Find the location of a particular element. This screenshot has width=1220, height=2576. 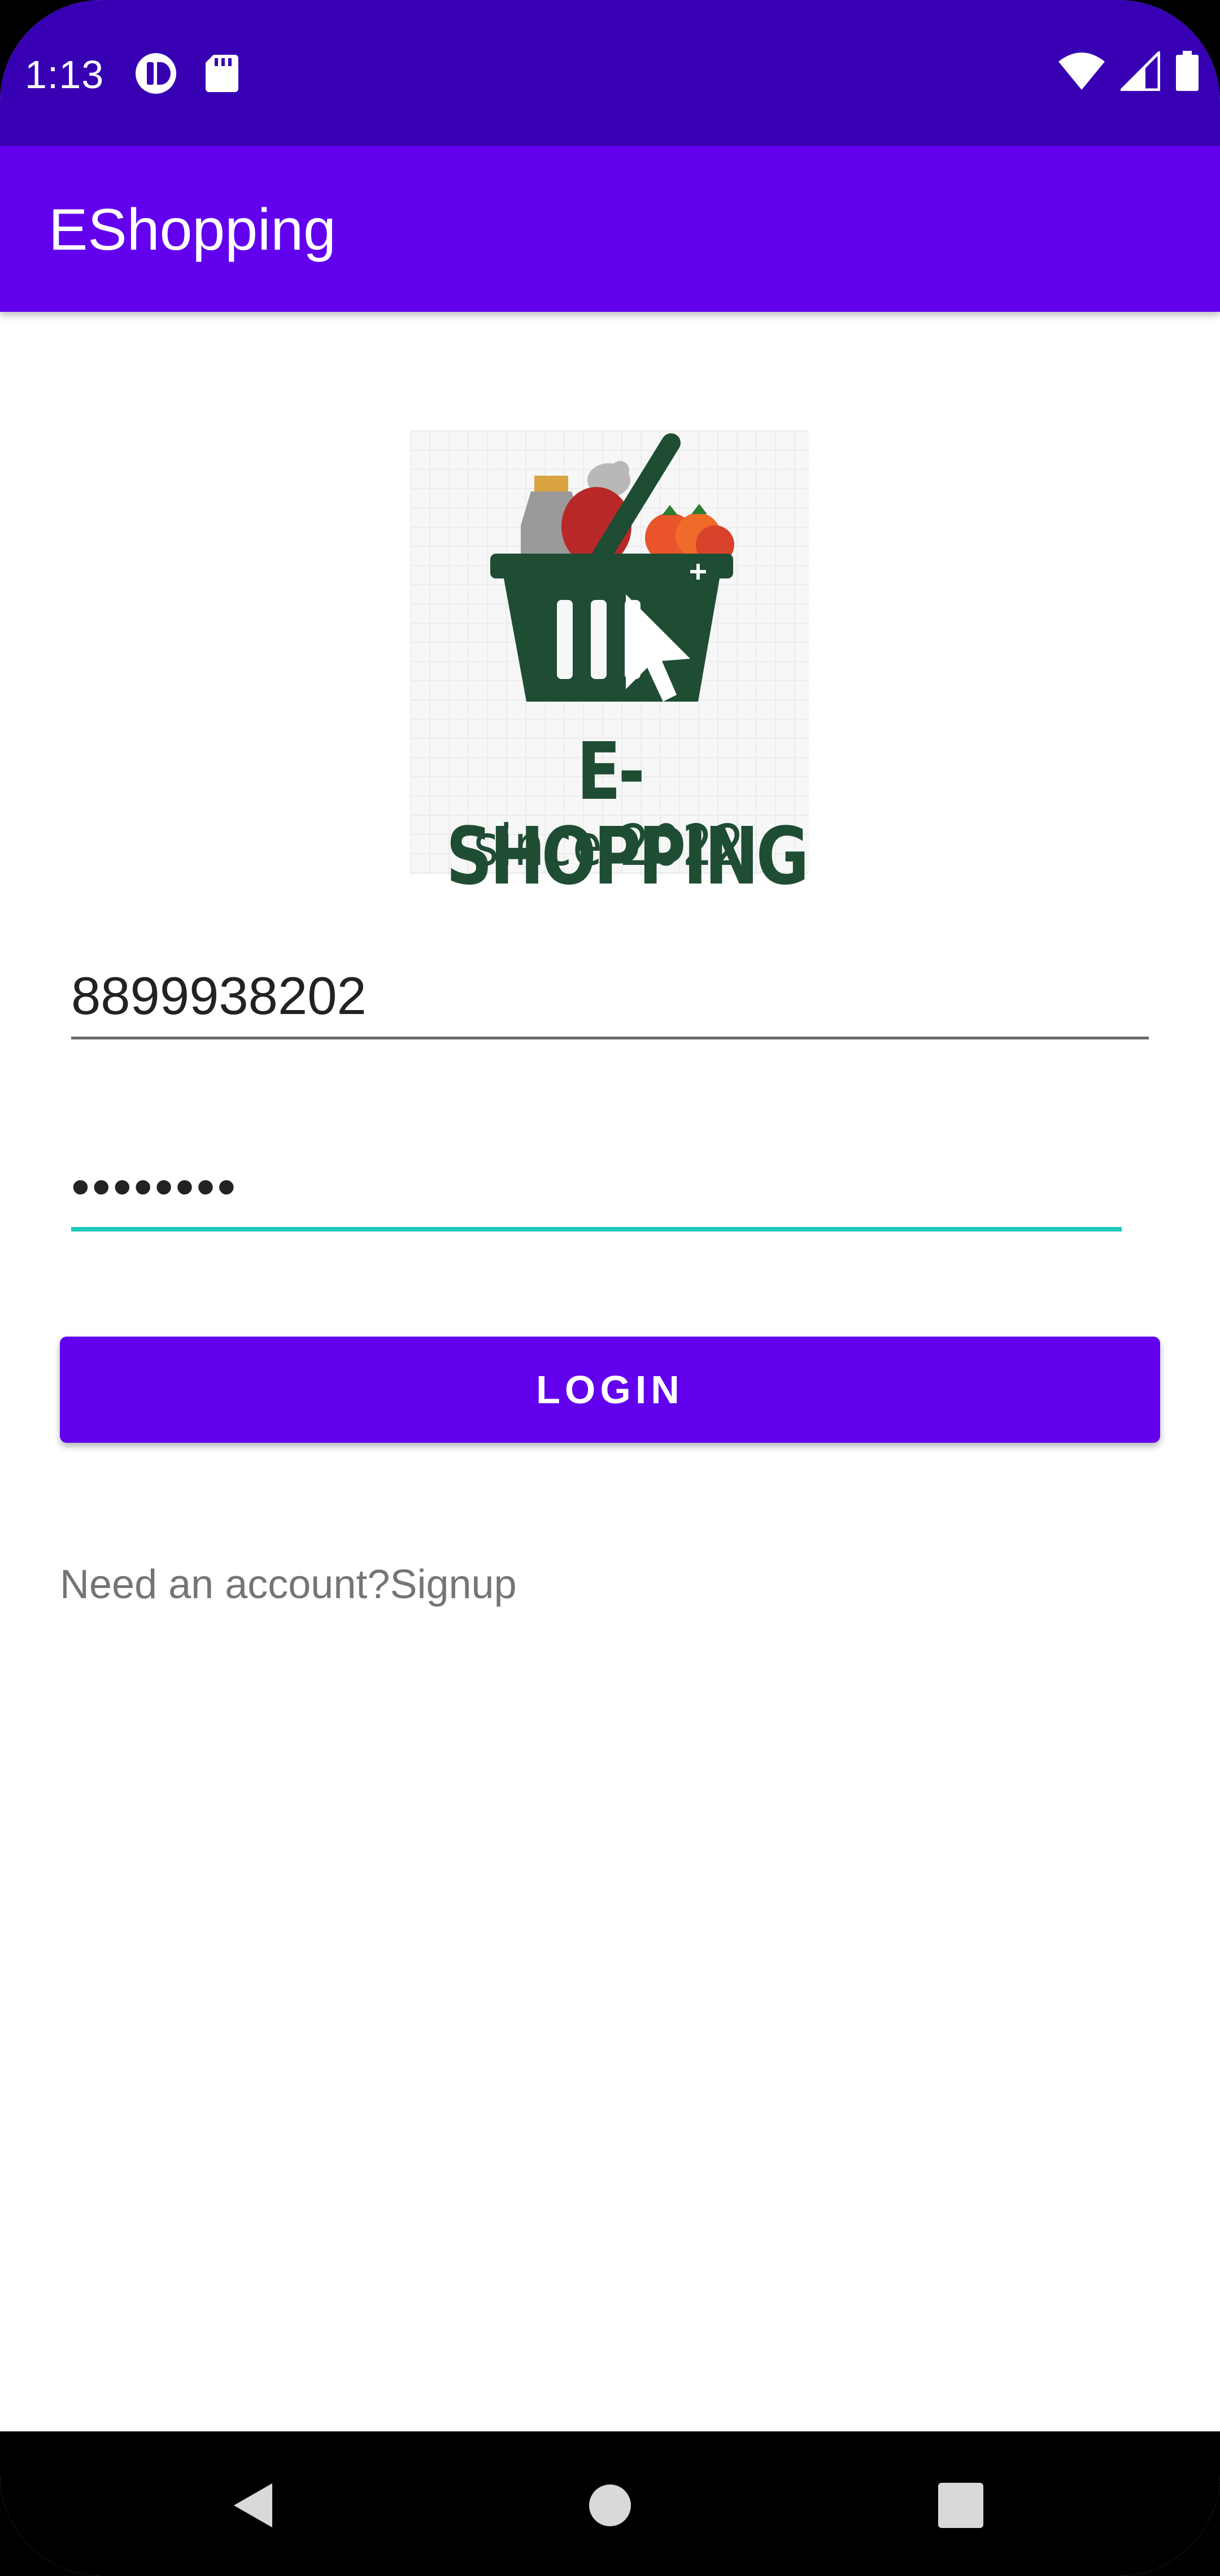

status-bar: 1:13 is located at coordinates (610, 73).